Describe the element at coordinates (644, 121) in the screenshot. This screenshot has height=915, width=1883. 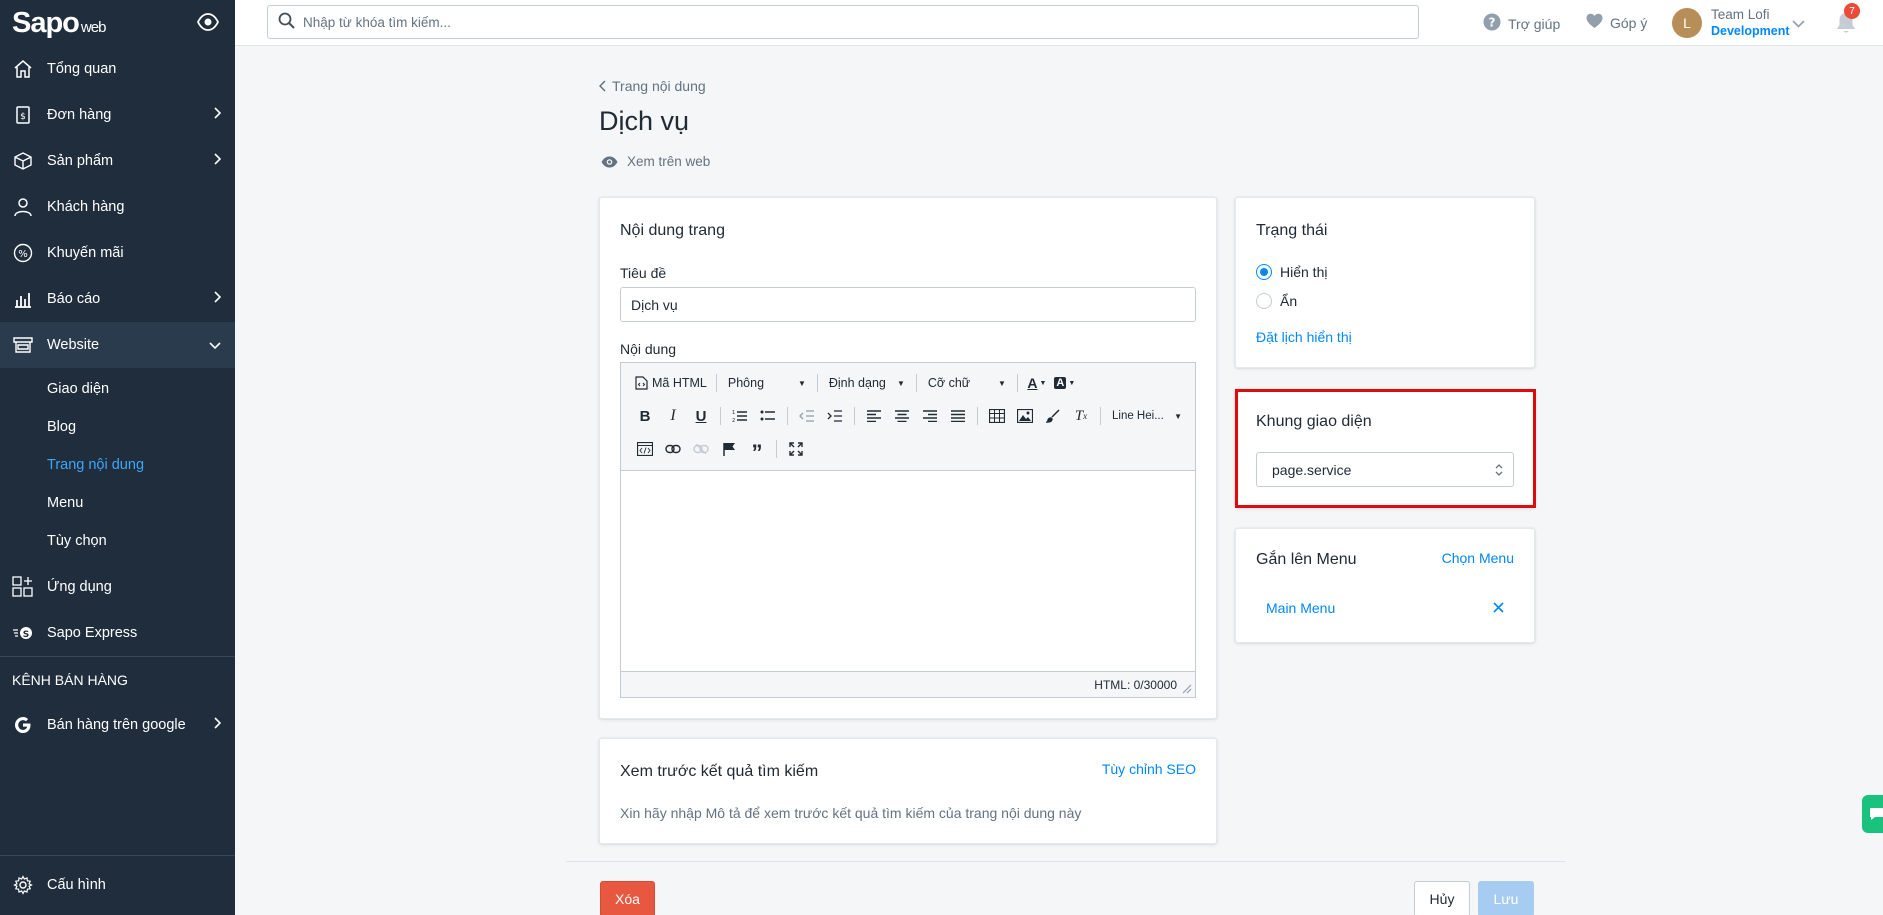
I see `page-title: Dịch vụ` at that location.